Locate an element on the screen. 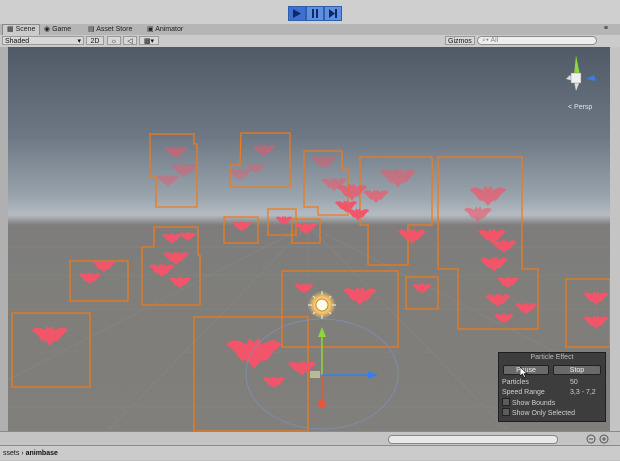 This screenshot has width=620, height=461. lighting-toggle: ☼ is located at coordinates (114, 40).